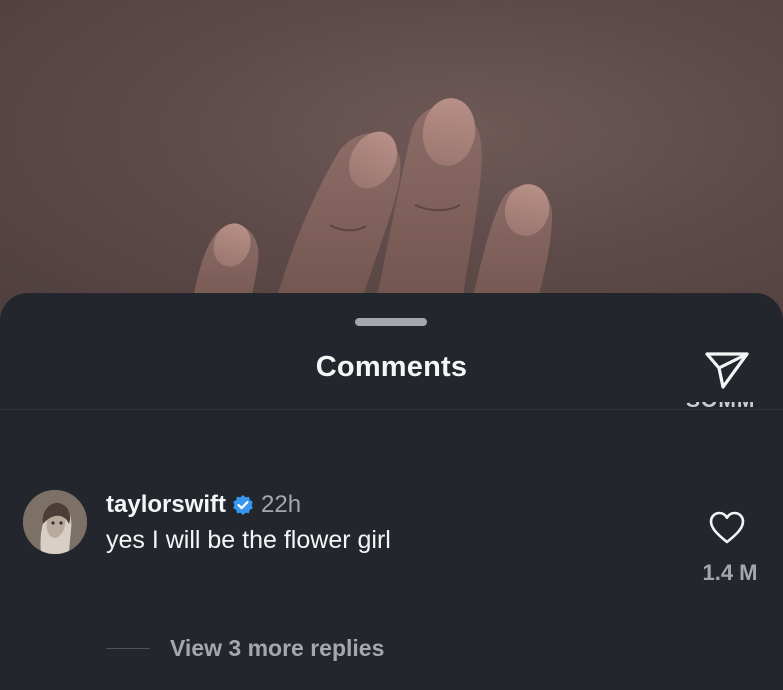 This screenshot has width=783, height=690. What do you see at coordinates (243, 505) in the screenshot?
I see `verified-badge-icon` at bounding box center [243, 505].